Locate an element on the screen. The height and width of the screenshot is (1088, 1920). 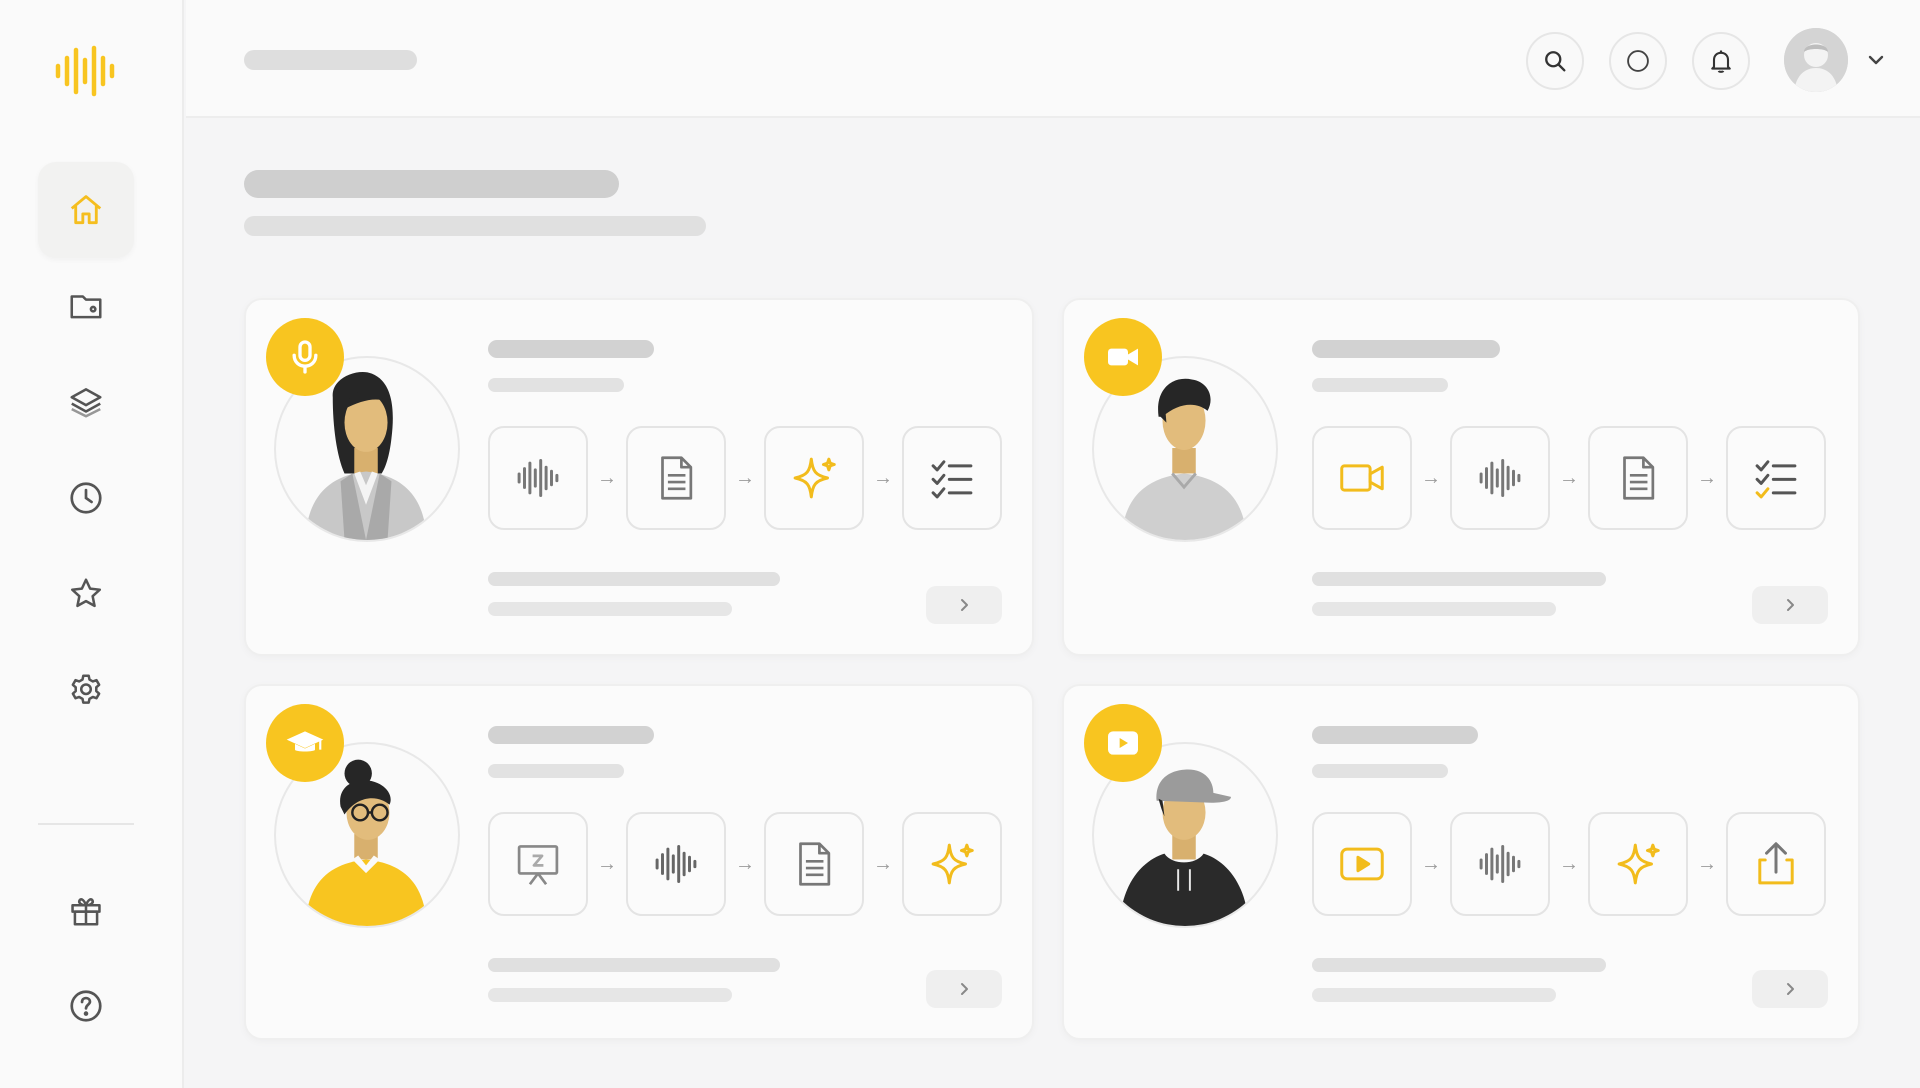
gear-icon is located at coordinates (86, 689).